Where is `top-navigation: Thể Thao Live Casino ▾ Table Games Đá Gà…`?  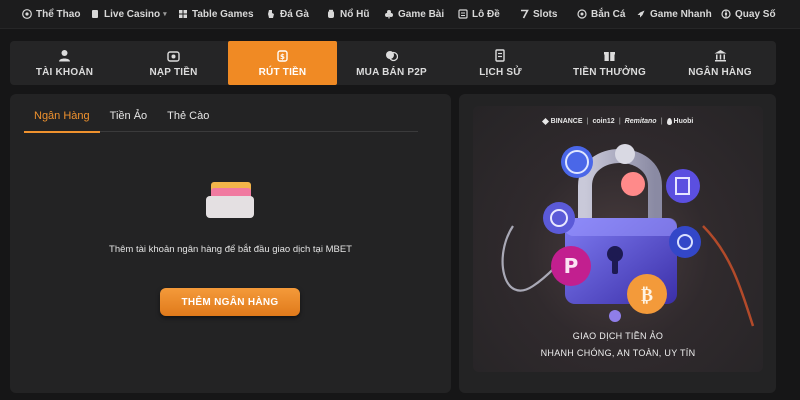
top-navigation: Thể Thao Live Casino ▾ Table Games Đá Gà… is located at coordinates (400, 14).